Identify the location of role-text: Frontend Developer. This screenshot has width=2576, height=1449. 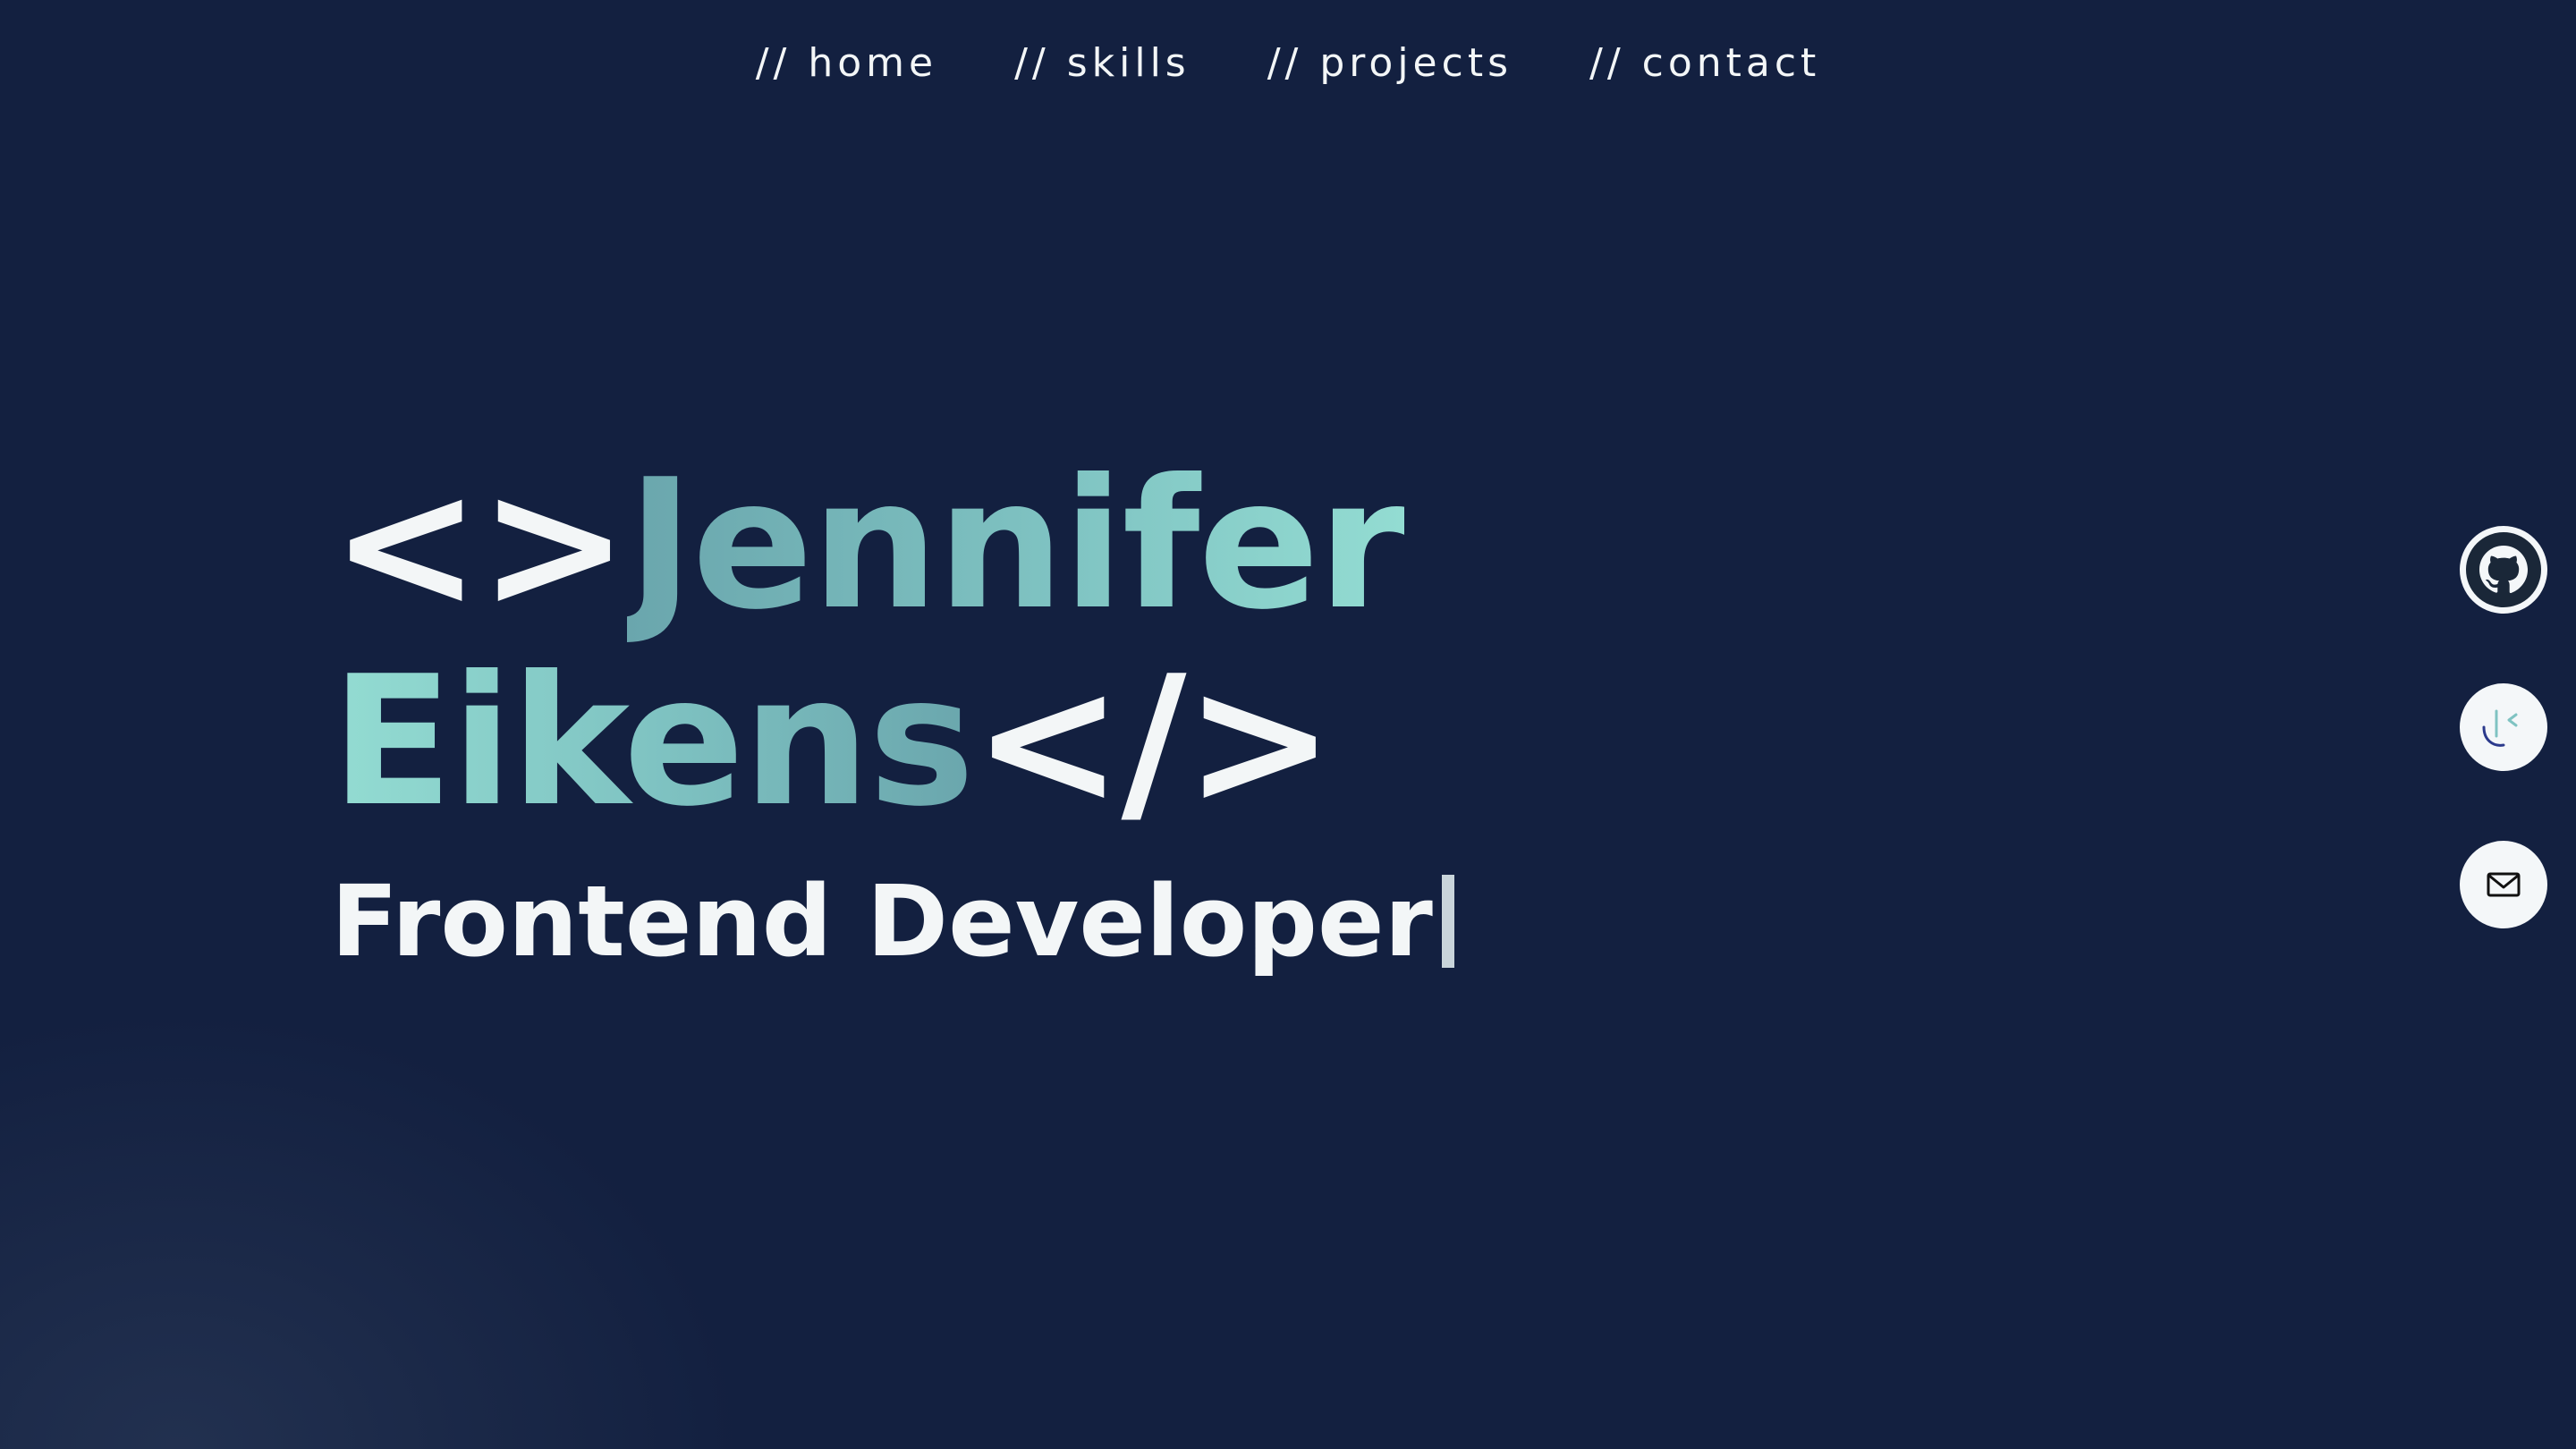
(882, 921).